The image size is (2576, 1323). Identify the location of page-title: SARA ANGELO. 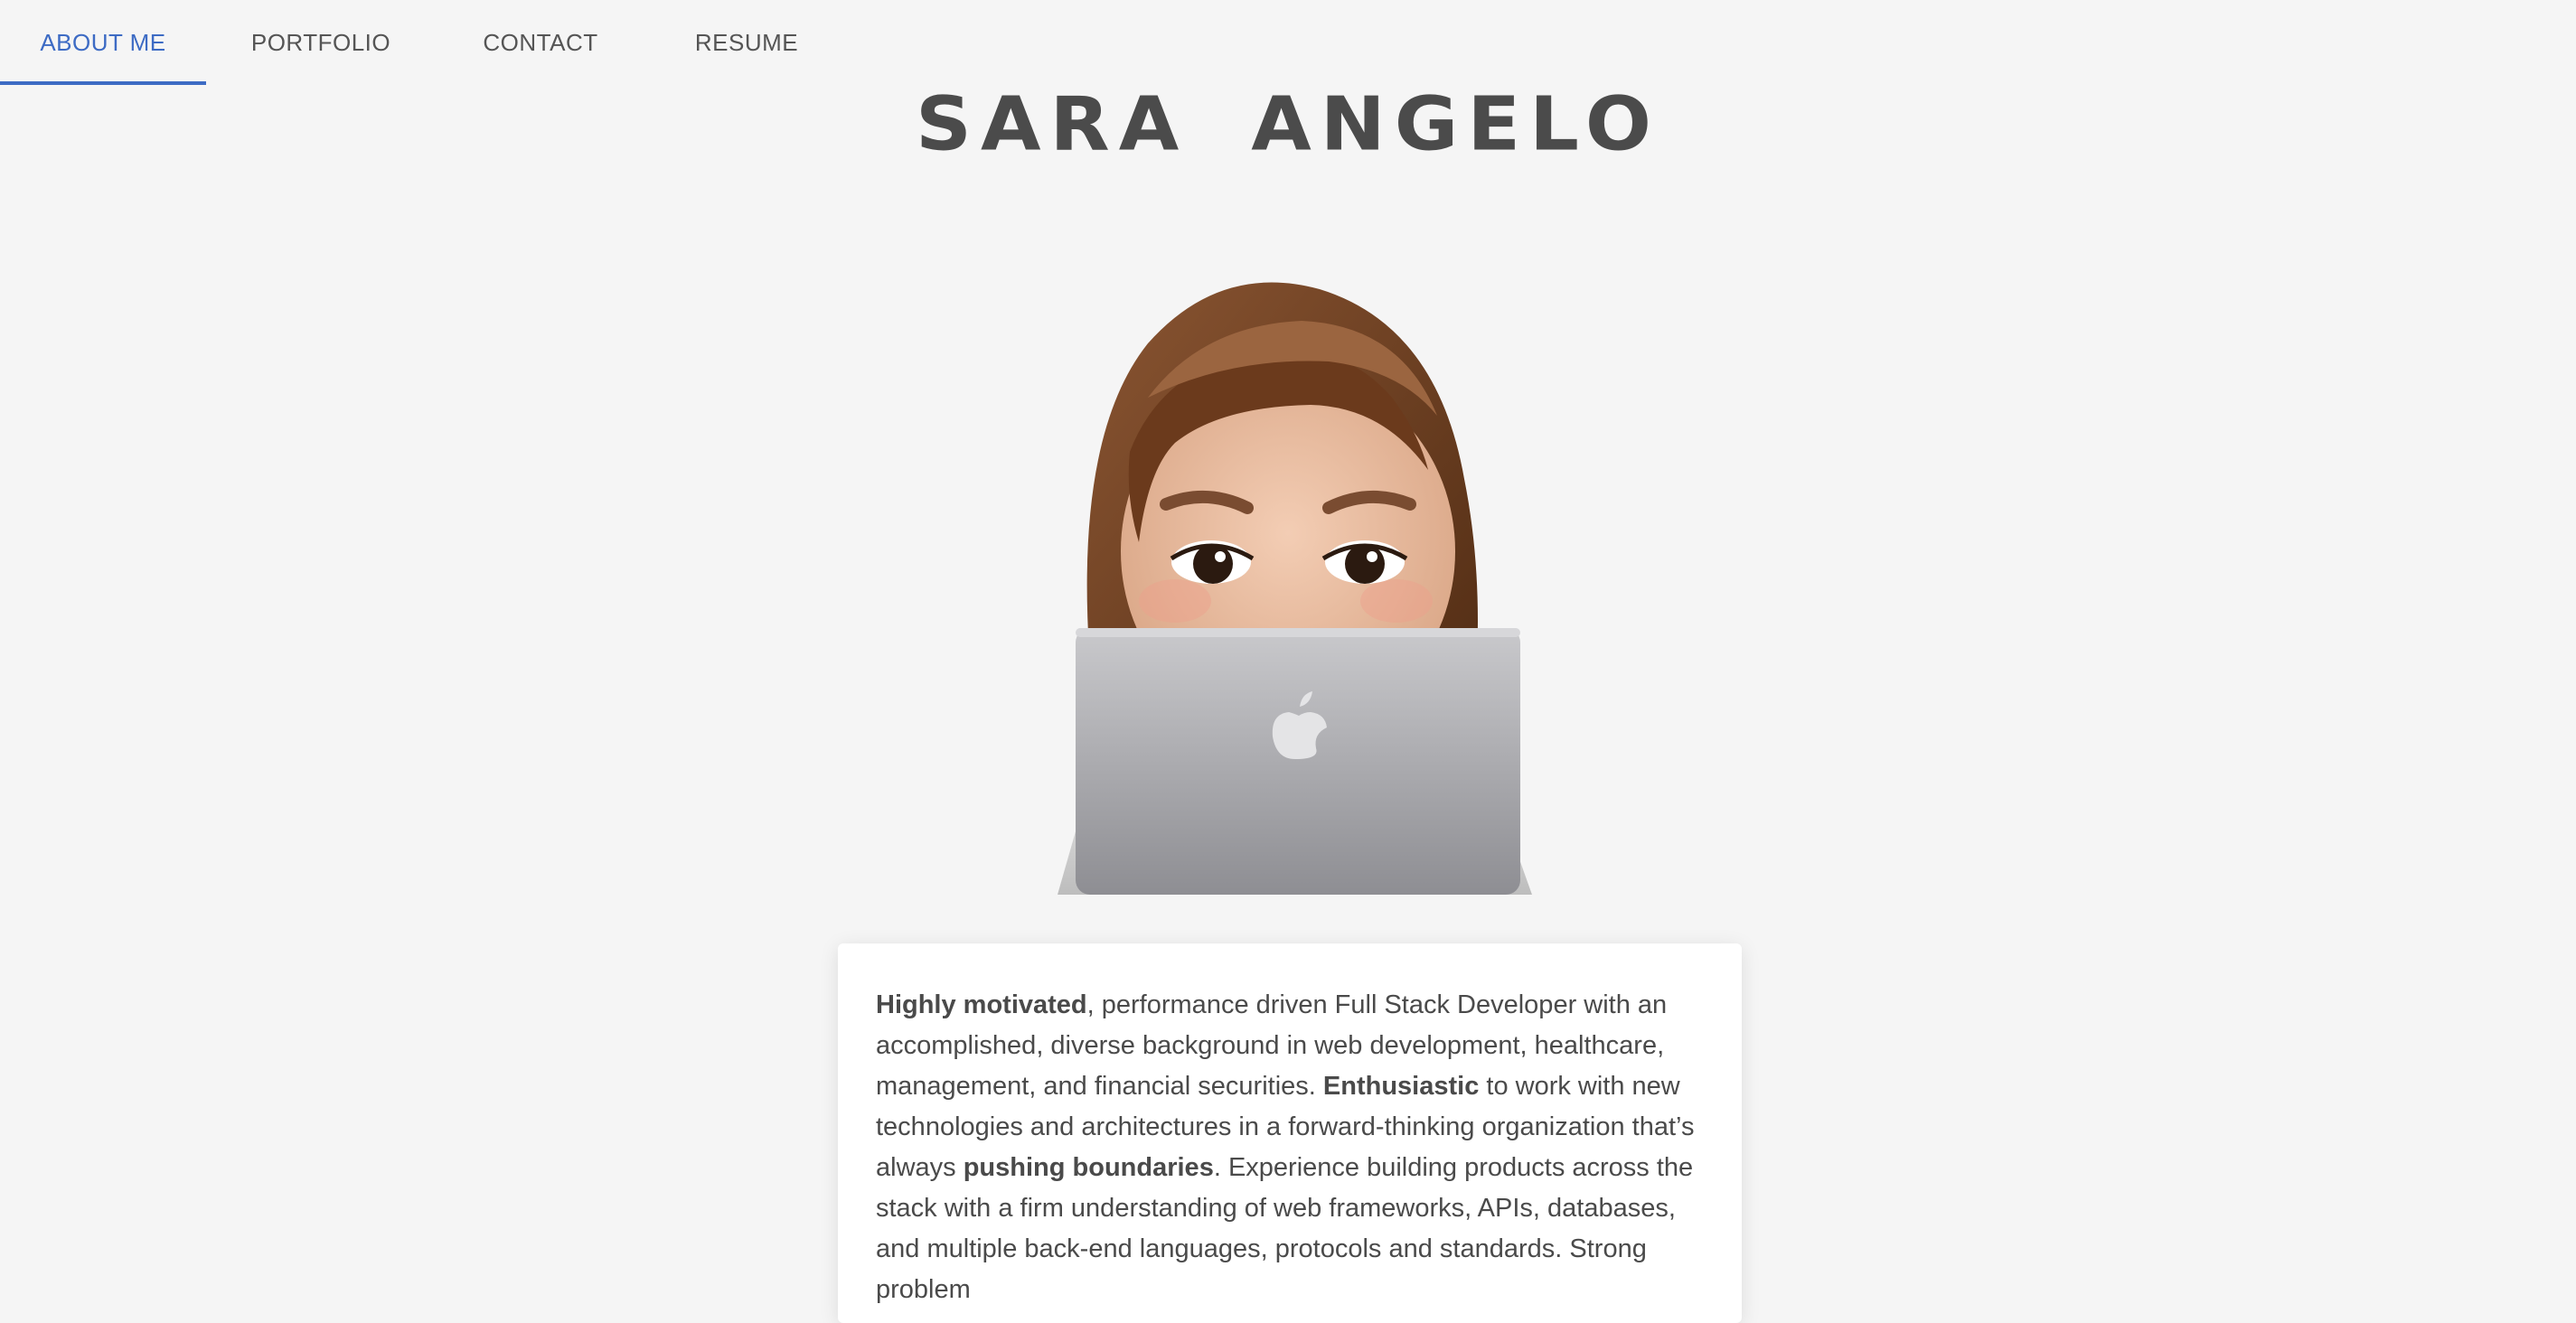
(1288, 124).